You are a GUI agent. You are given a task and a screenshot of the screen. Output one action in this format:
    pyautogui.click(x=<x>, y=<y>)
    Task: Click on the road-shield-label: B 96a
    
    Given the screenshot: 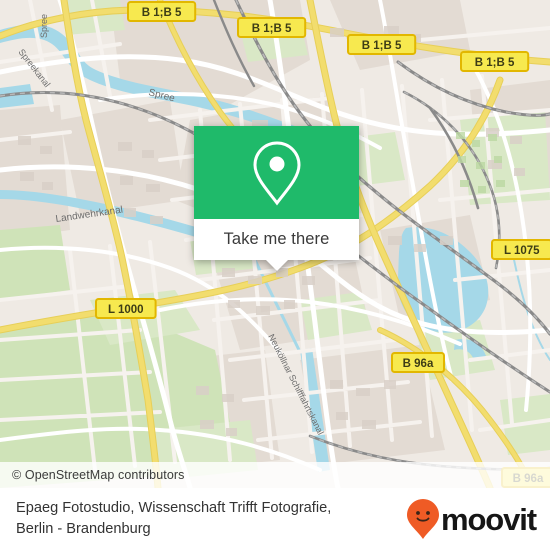 What is the action you would take?
    pyautogui.click(x=418, y=364)
    